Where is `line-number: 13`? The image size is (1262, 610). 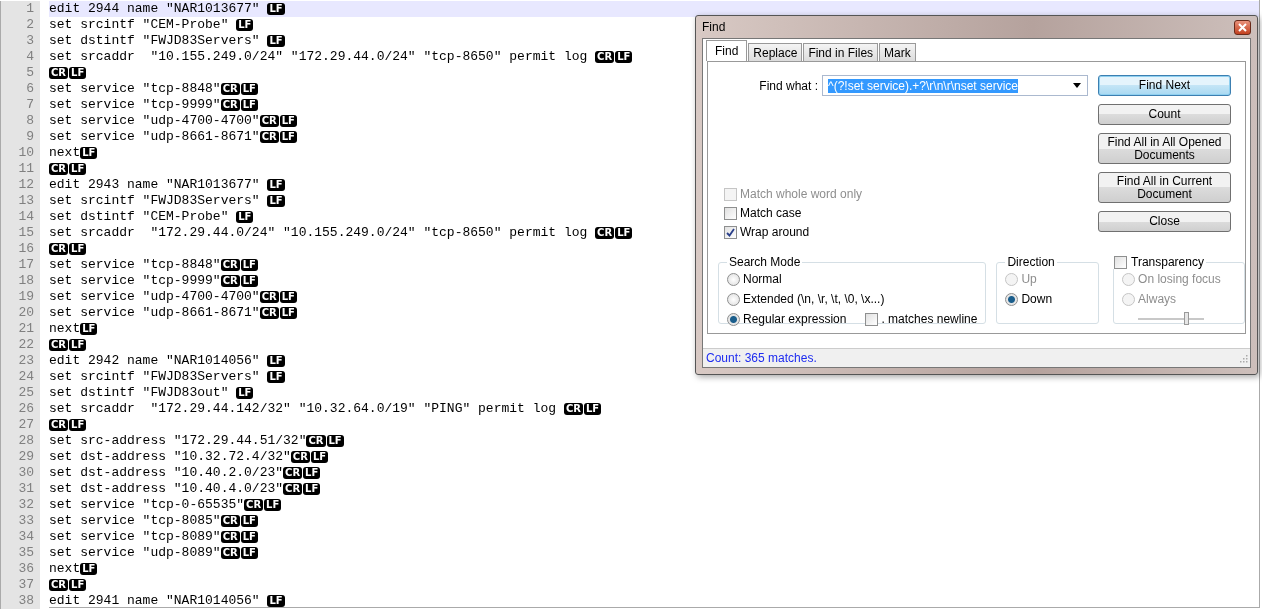
line-number: 13 is located at coordinates (20, 201).